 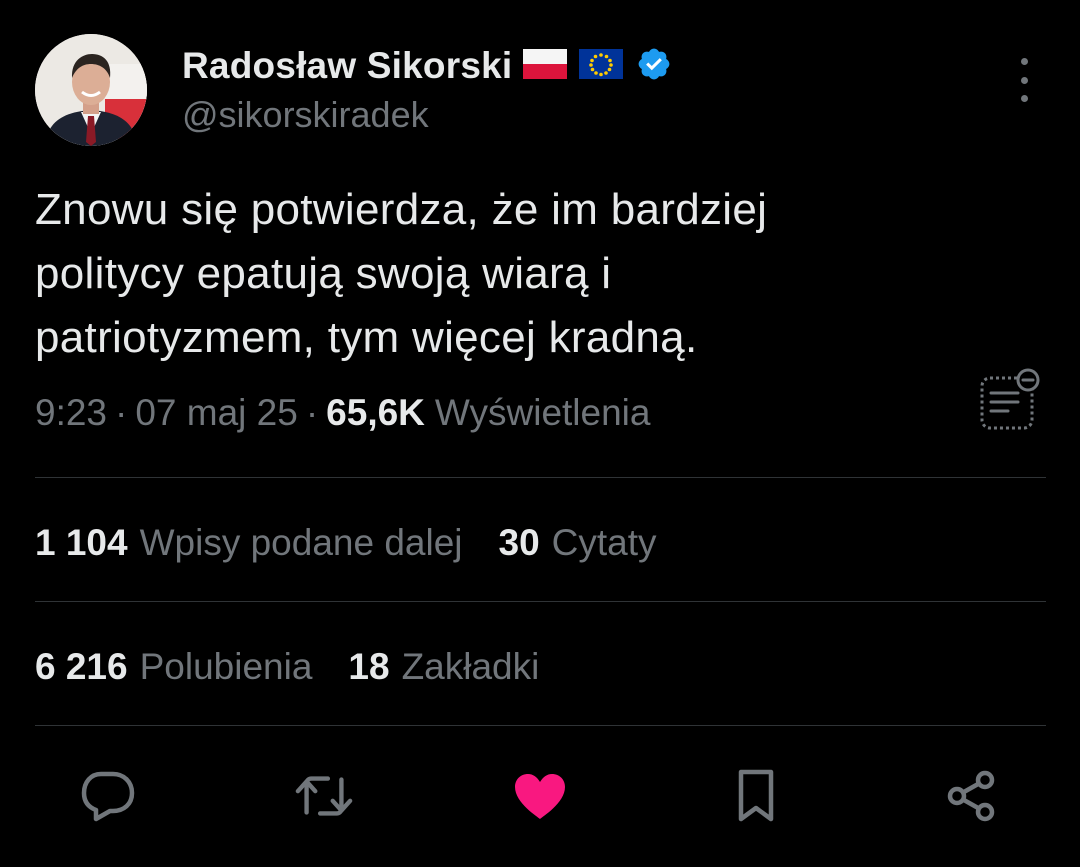 What do you see at coordinates (323, 273) in the screenshot?
I see `tweet-text-line: politycy epatują swoją wiarą i` at bounding box center [323, 273].